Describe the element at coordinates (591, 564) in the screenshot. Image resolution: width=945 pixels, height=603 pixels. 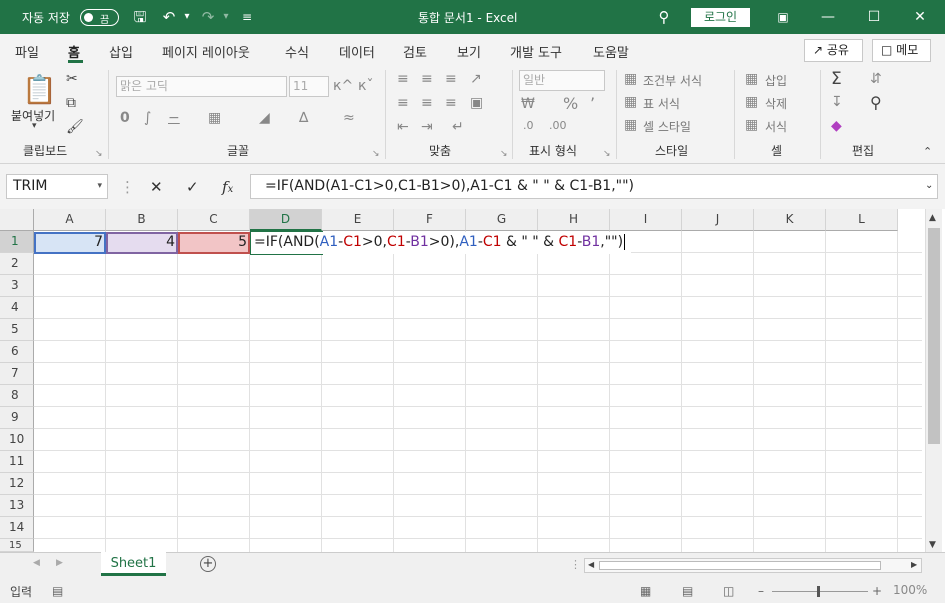
I see `scroll-left-icon: ◀` at that location.